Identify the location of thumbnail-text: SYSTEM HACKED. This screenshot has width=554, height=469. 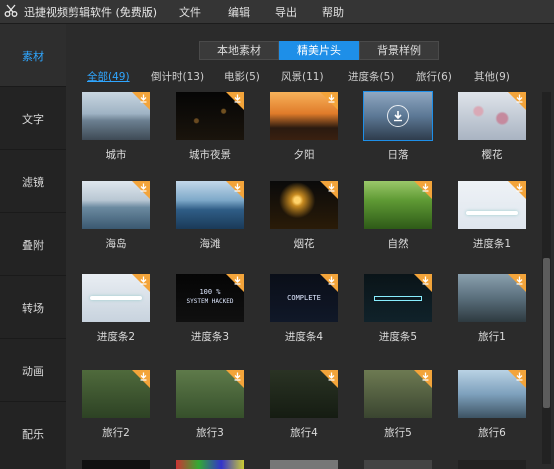
(210, 301).